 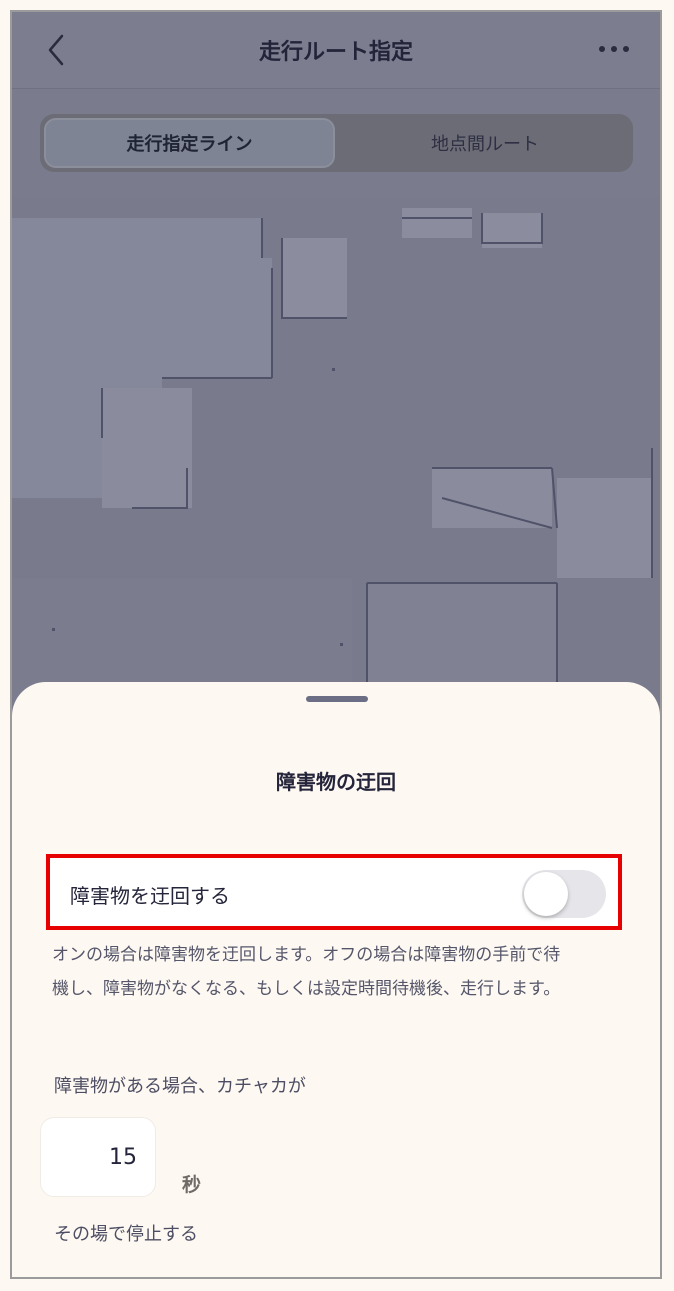 I want to click on description-line: 機し、障害物がなくなる、もしくは設定時間待機後、走行します。, so click(x=306, y=989).